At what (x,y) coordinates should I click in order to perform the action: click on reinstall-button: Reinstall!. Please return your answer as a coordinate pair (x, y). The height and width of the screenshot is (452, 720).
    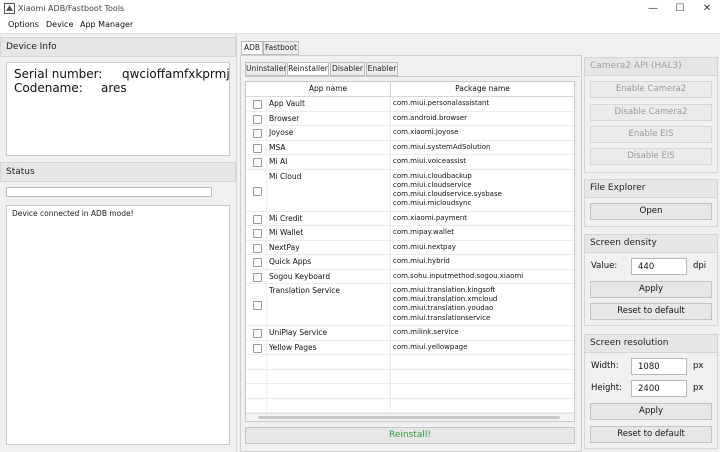
    Looking at the image, I should click on (410, 435).